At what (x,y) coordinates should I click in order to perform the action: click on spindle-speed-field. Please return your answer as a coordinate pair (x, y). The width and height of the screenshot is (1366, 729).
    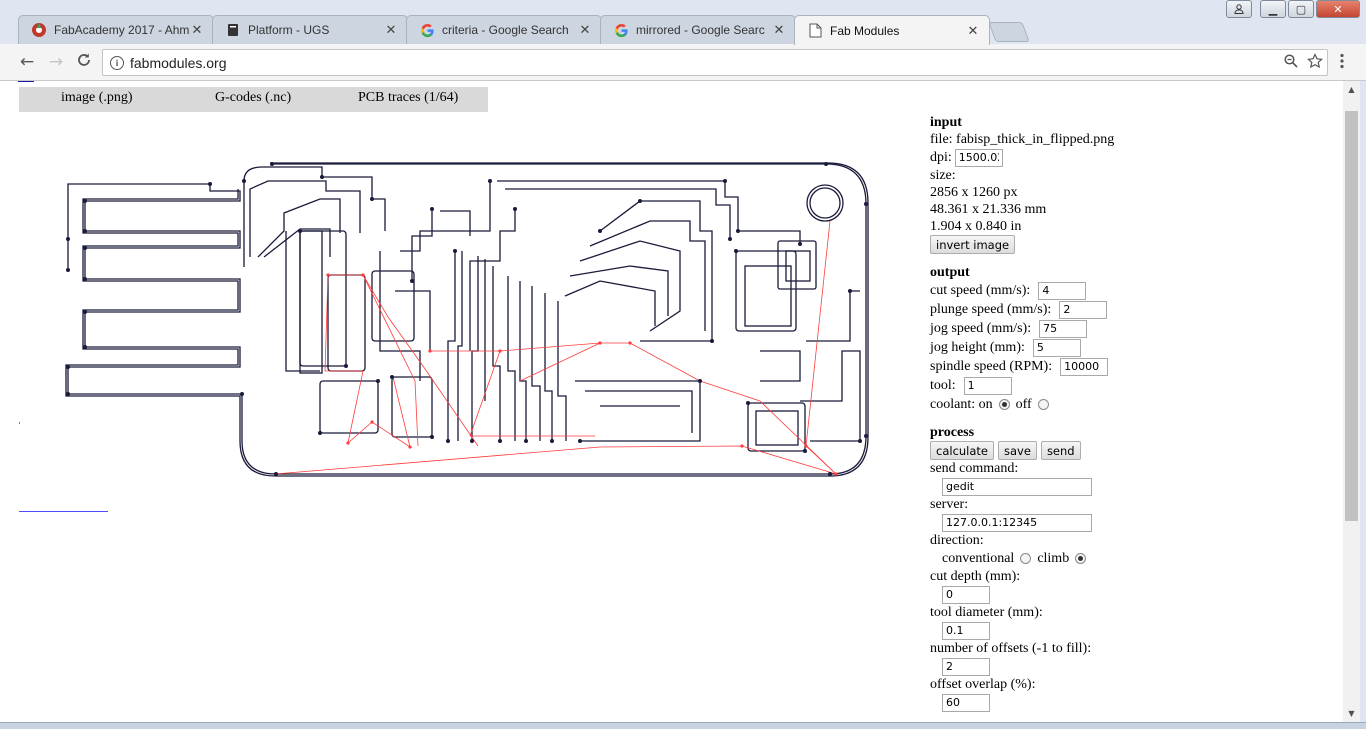
    Looking at the image, I should click on (1084, 366).